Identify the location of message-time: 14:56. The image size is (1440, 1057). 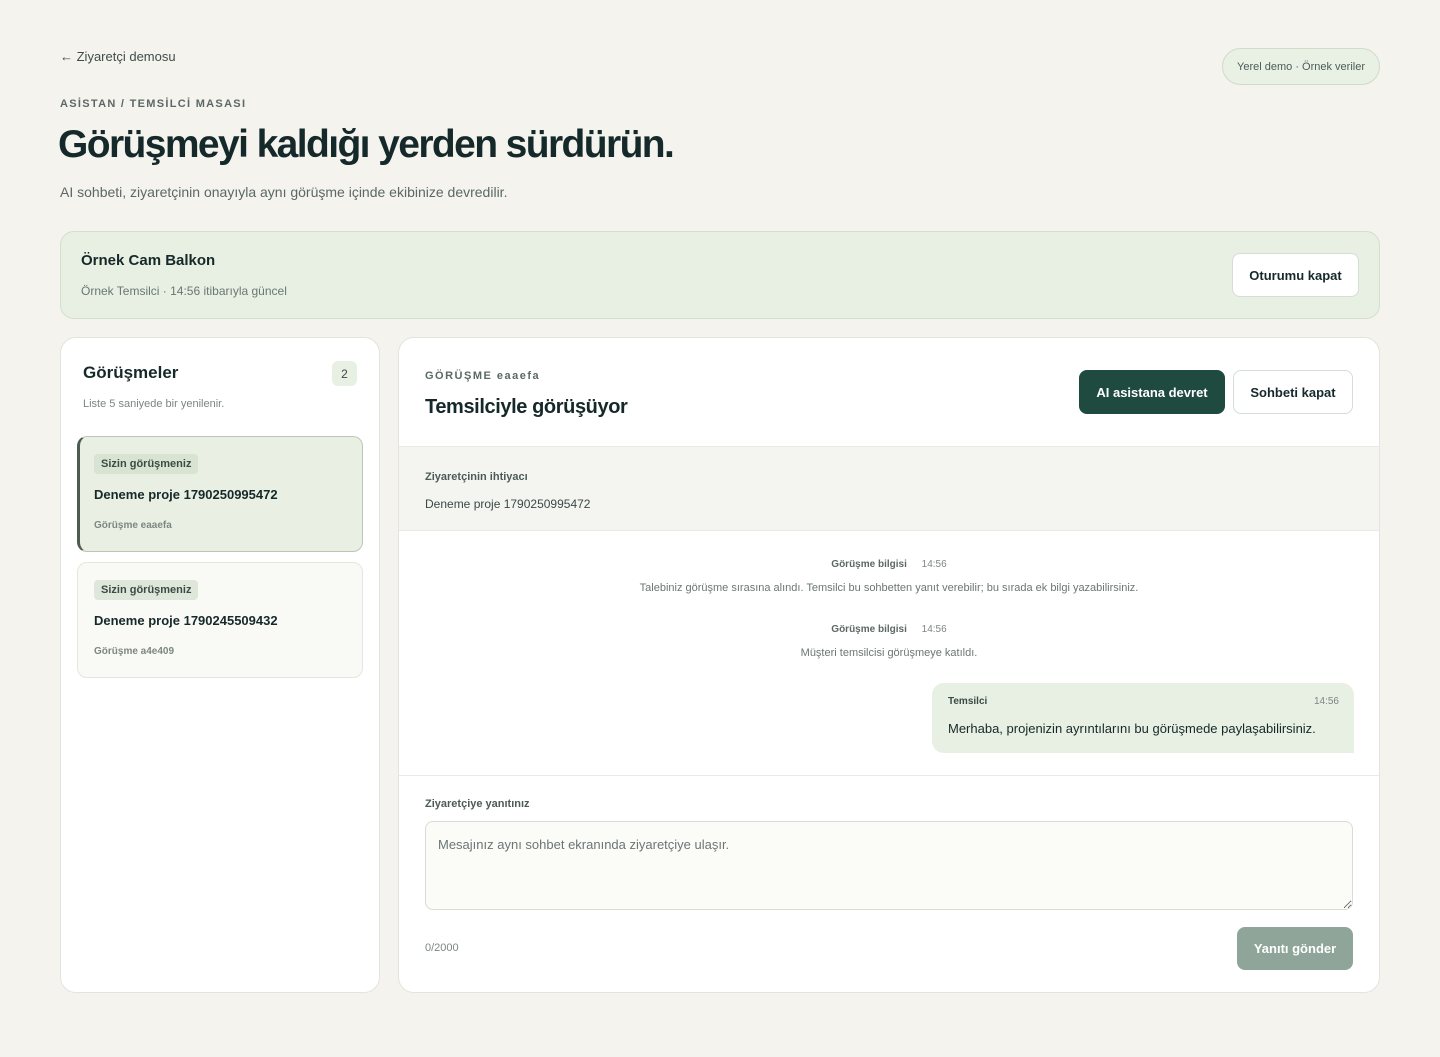
(1326, 701).